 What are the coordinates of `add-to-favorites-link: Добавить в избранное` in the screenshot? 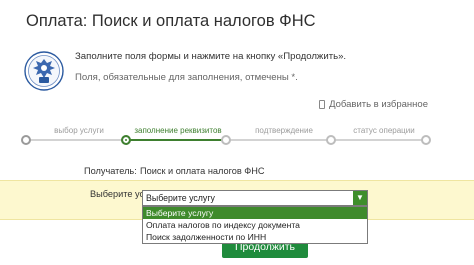 It's located at (373, 104).